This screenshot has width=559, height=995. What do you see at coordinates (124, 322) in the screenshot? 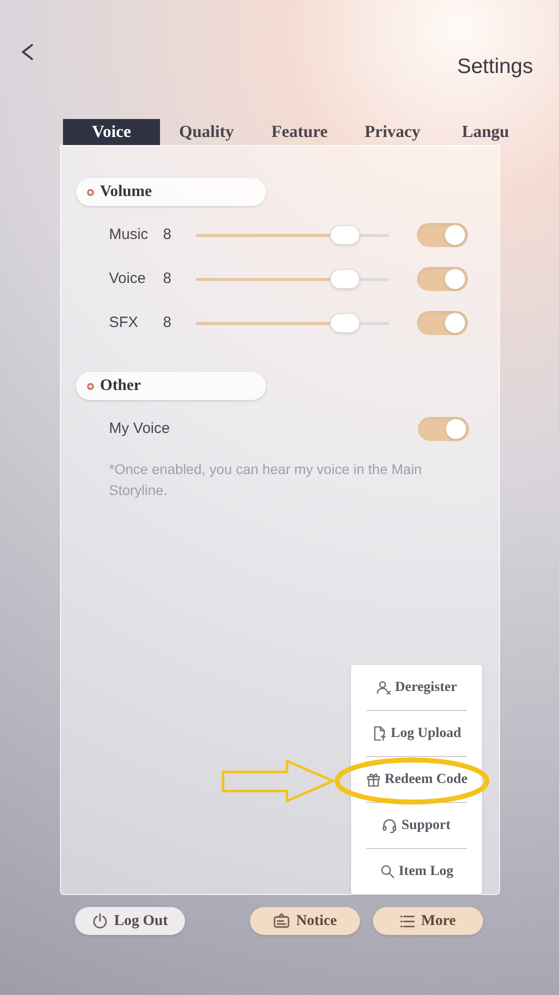
I see `setting-label: SFX` at bounding box center [124, 322].